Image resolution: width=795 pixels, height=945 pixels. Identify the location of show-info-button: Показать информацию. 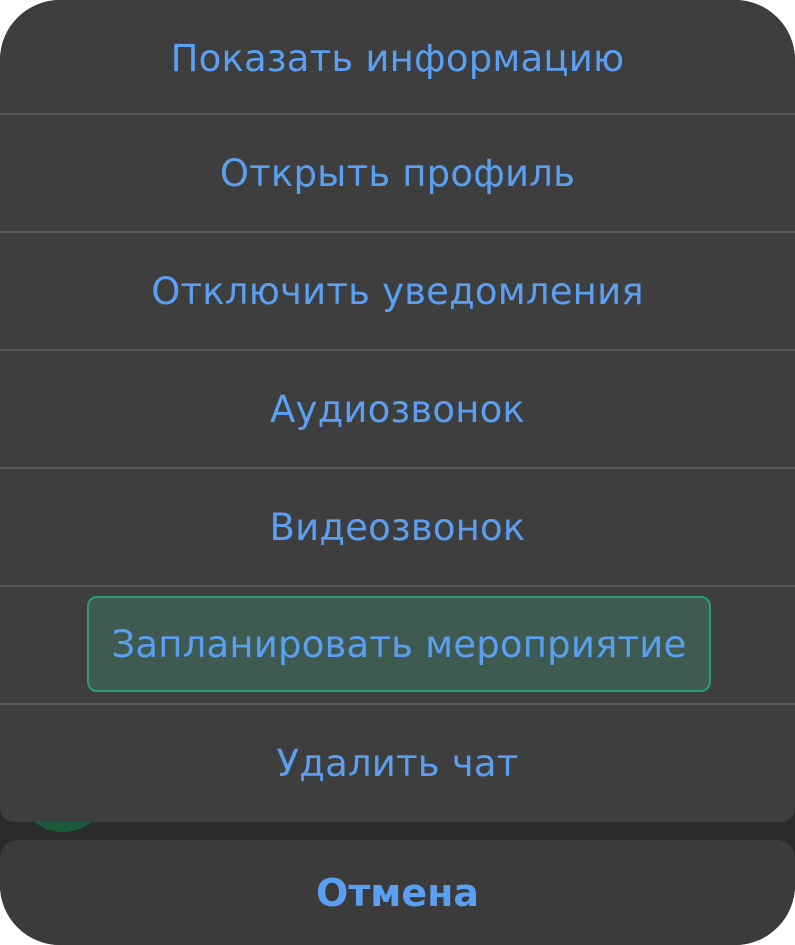
(397, 58).